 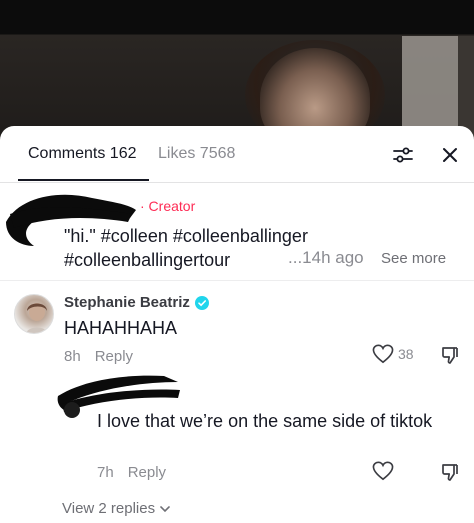 What do you see at coordinates (168, 206) in the screenshot?
I see `creator-badge: · Creator` at bounding box center [168, 206].